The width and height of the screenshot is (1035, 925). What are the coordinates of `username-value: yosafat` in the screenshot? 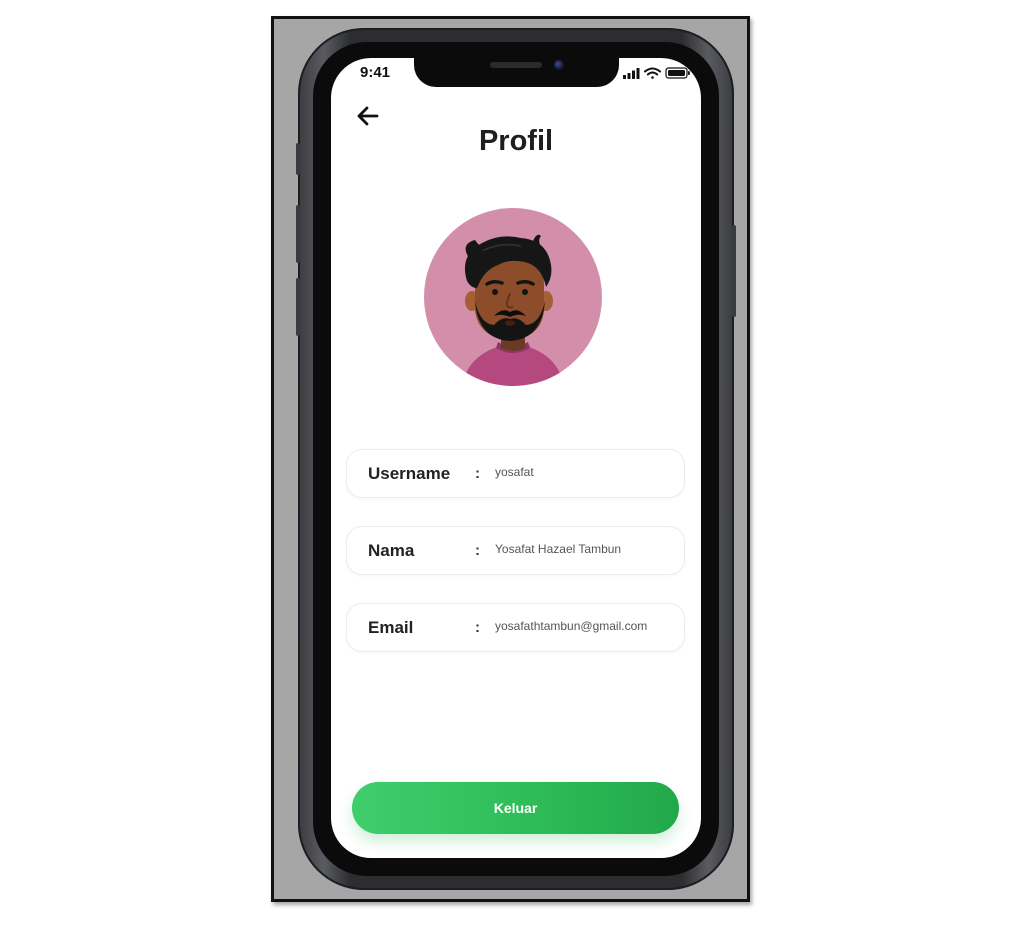 It's located at (514, 472).